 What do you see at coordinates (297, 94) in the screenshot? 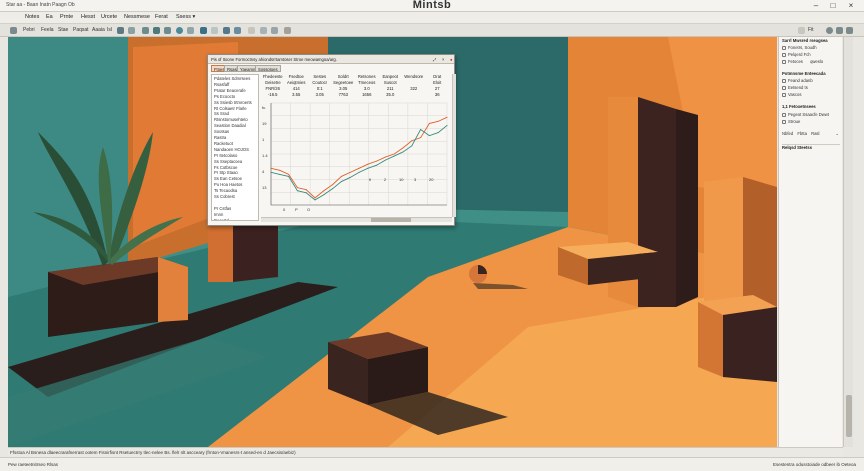
I see `table-cell: 3.55` at bounding box center [297, 94].